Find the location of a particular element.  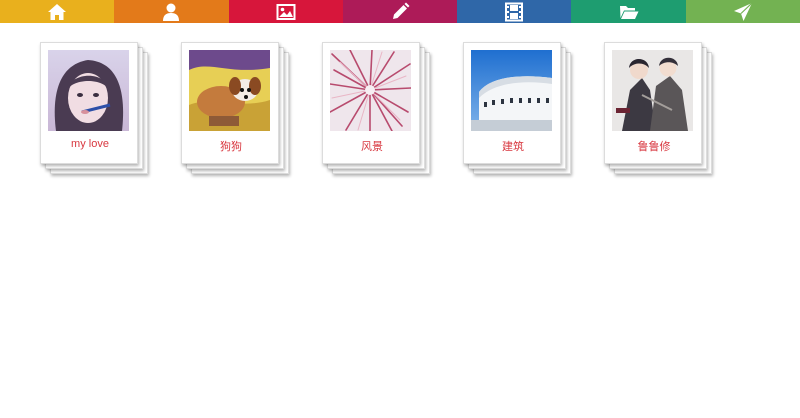

album-title: 鲁鲁修 is located at coordinates (654, 147).